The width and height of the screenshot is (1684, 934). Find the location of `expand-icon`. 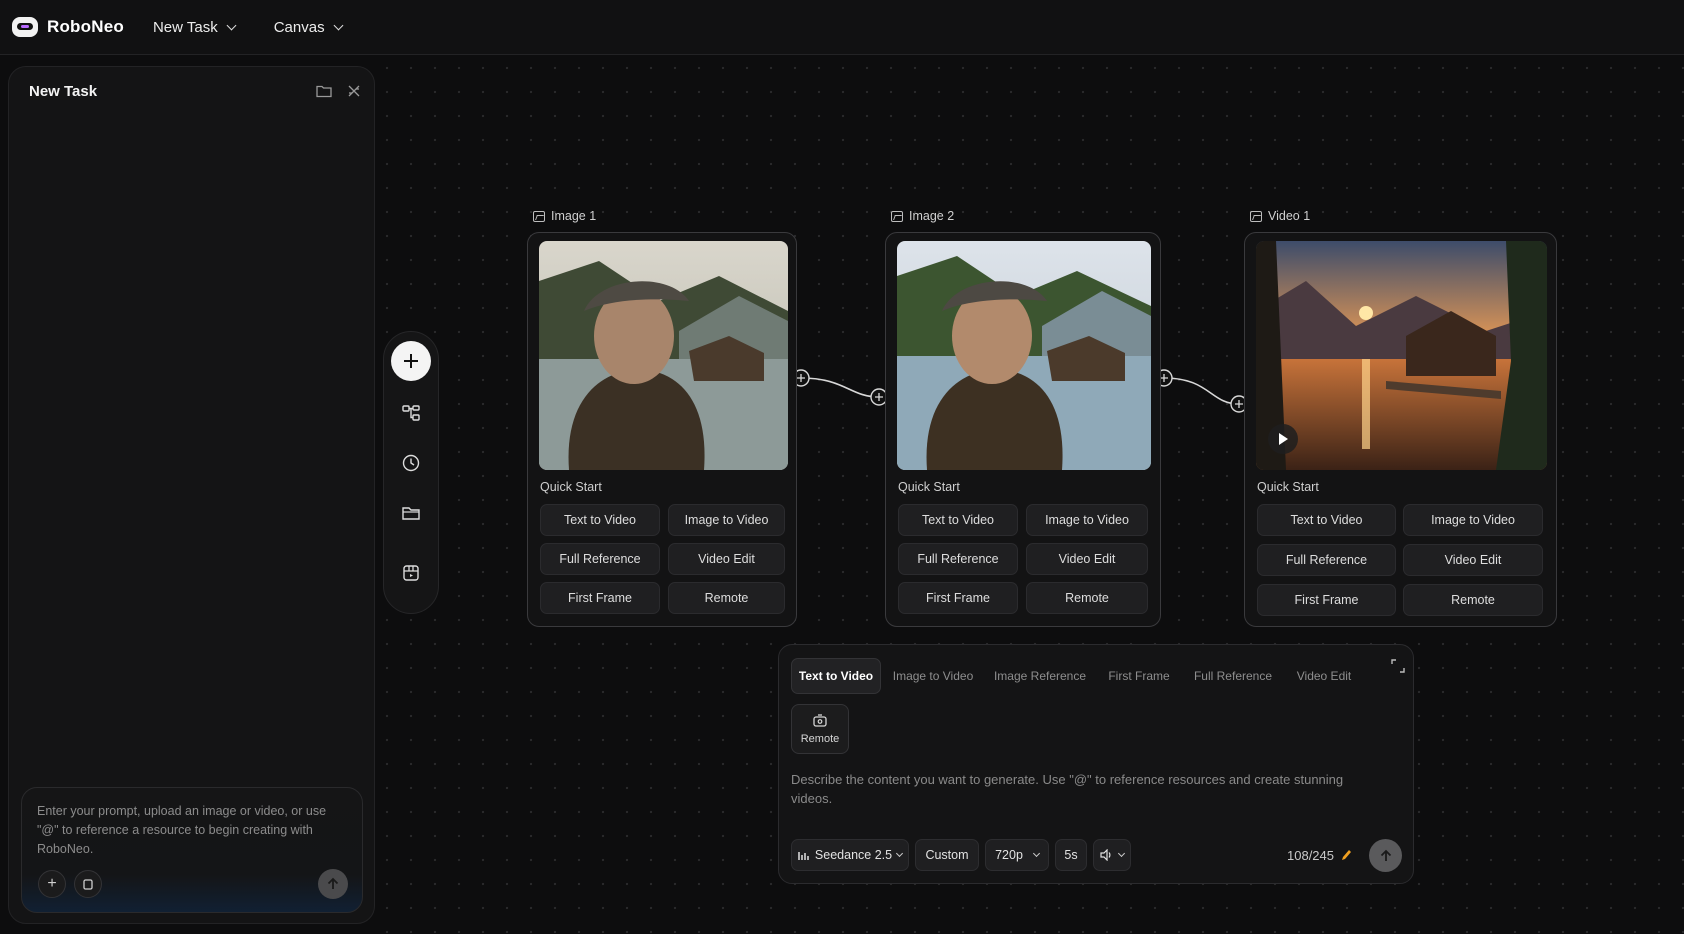

expand-icon is located at coordinates (1398, 666).